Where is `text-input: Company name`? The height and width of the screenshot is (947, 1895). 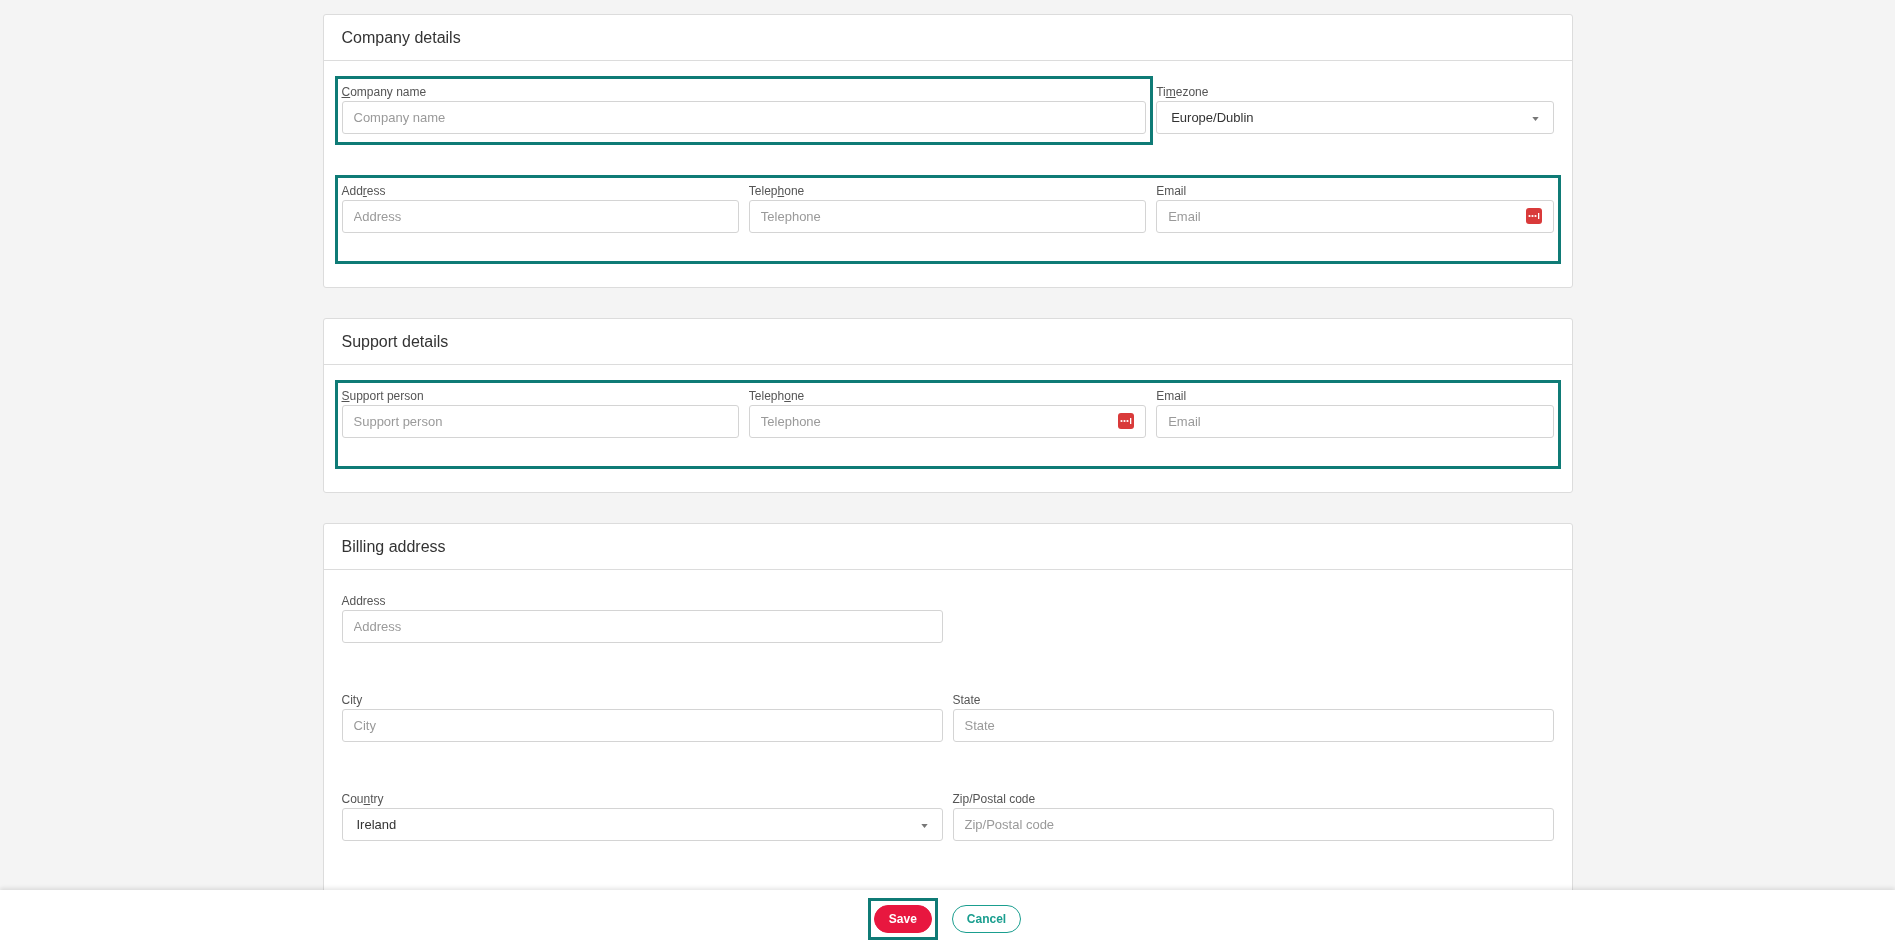
text-input: Company name is located at coordinates (744, 117).